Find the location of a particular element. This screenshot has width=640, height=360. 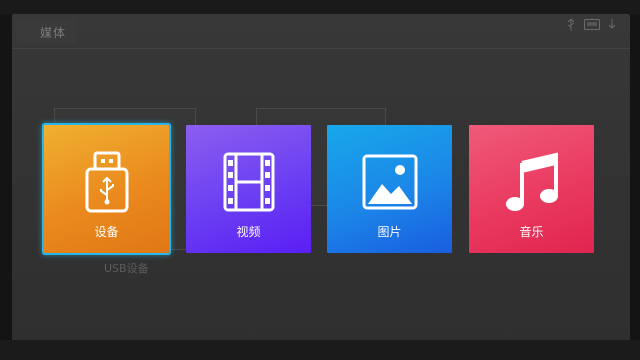

tile-video: 视频 is located at coordinates (248, 189).